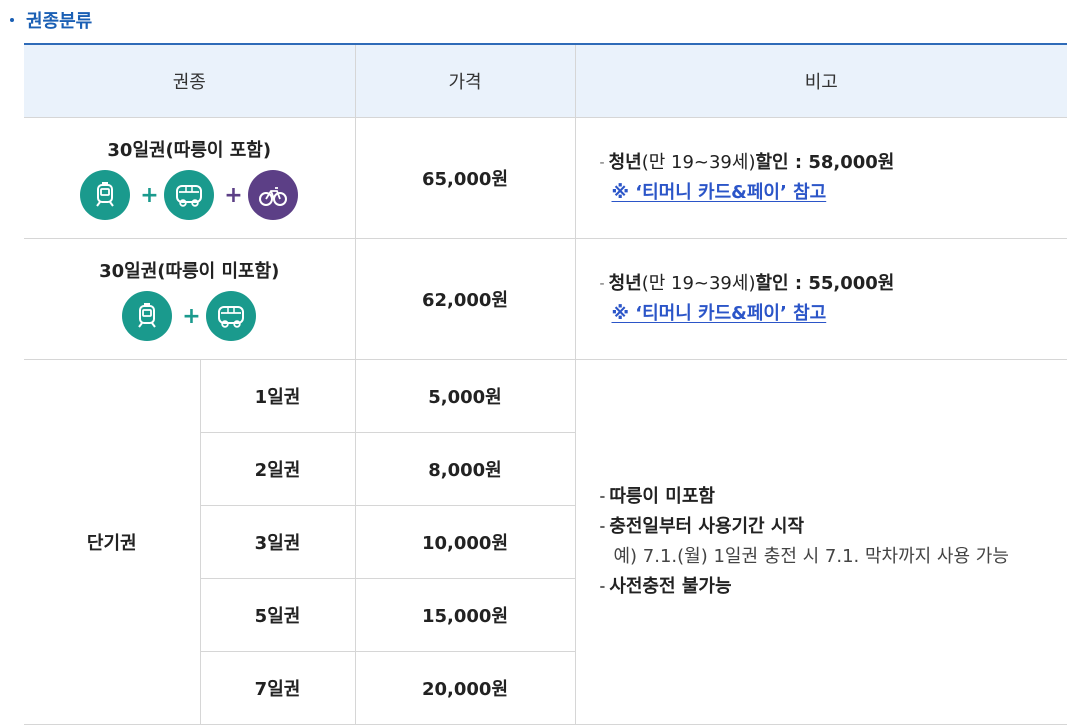  I want to click on ticket-name: 30일권(따릉이 미포함), so click(189, 271).